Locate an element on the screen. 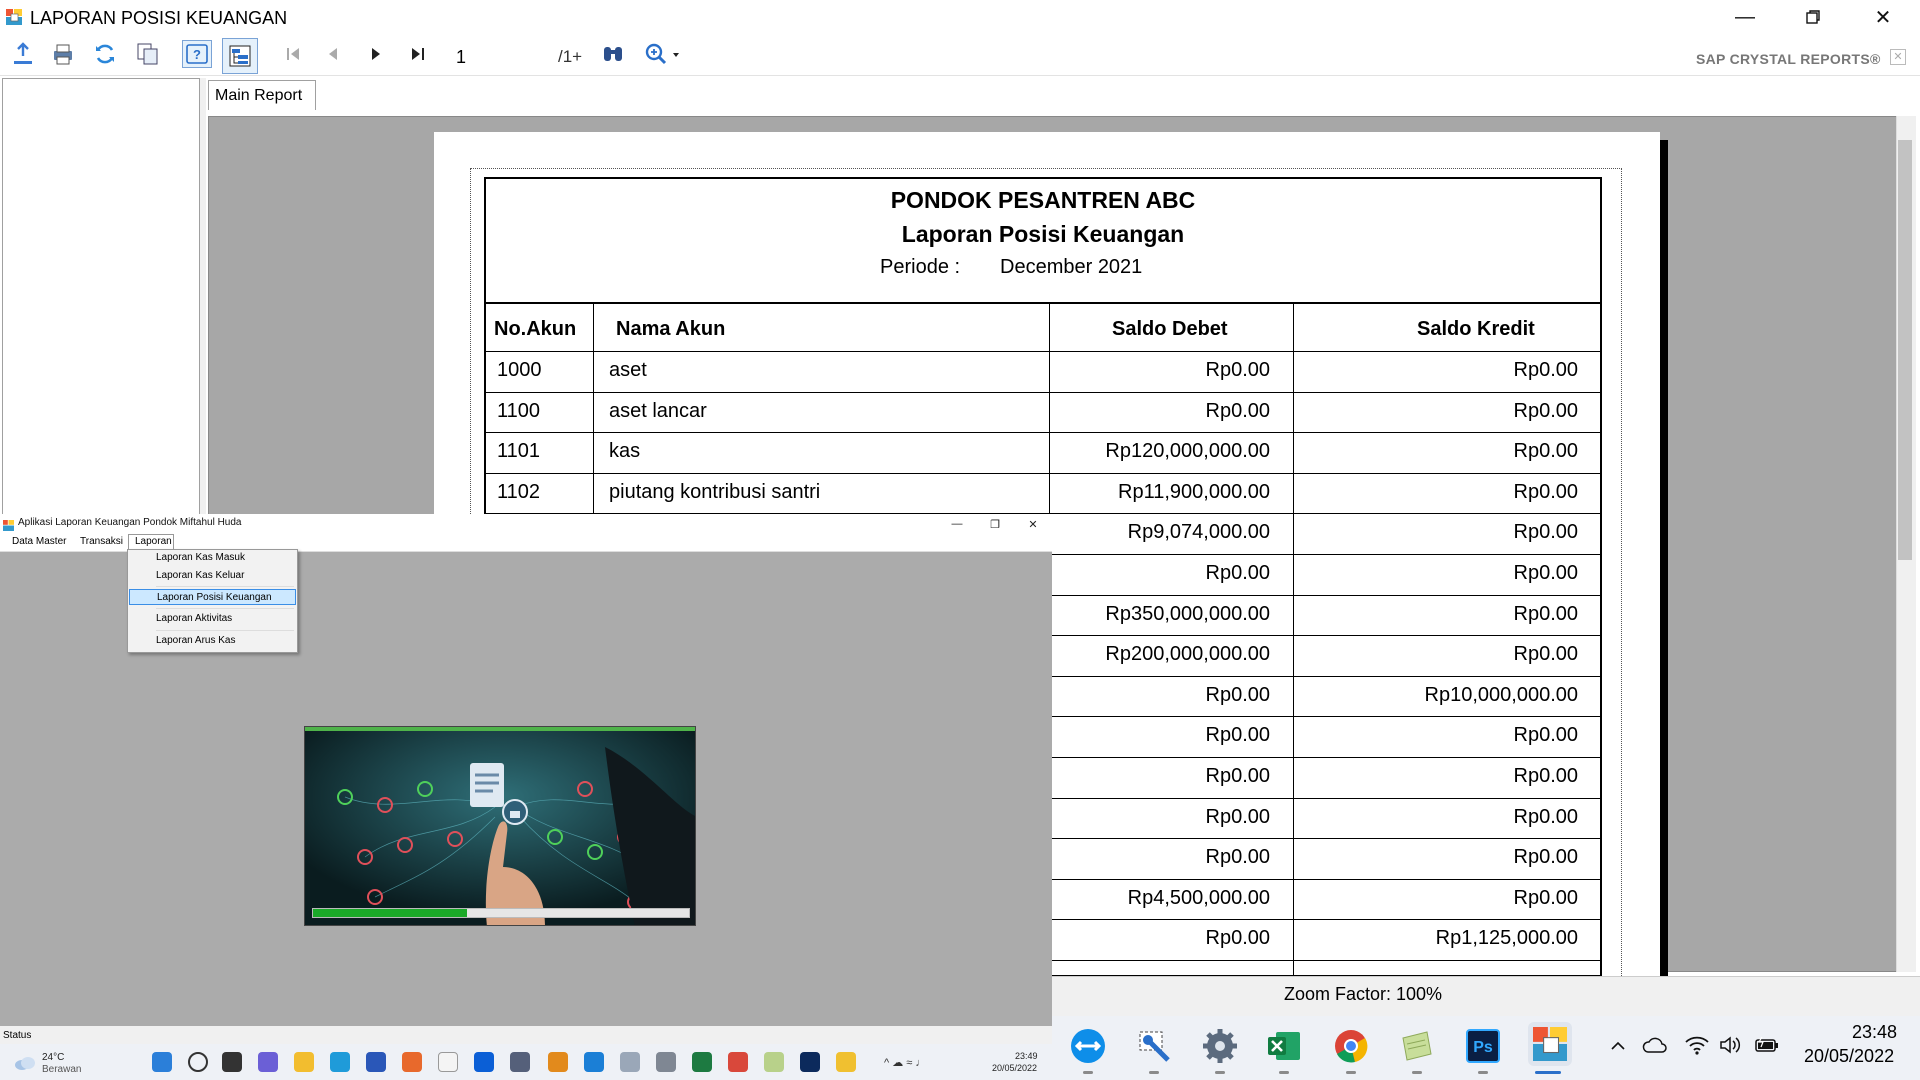 Image resolution: width=1920 pixels, height=1080 pixels. copy-icon is located at coordinates (148, 54).